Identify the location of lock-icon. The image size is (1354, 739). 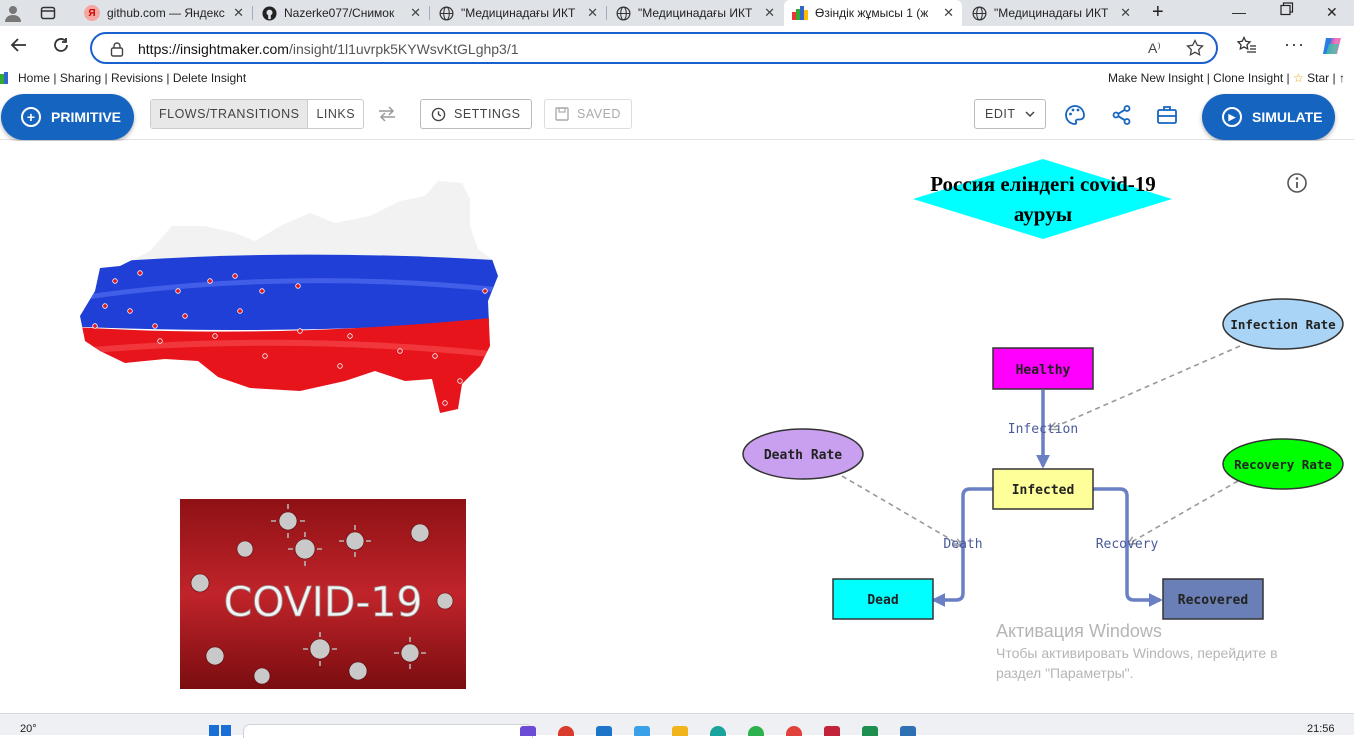
(117, 51).